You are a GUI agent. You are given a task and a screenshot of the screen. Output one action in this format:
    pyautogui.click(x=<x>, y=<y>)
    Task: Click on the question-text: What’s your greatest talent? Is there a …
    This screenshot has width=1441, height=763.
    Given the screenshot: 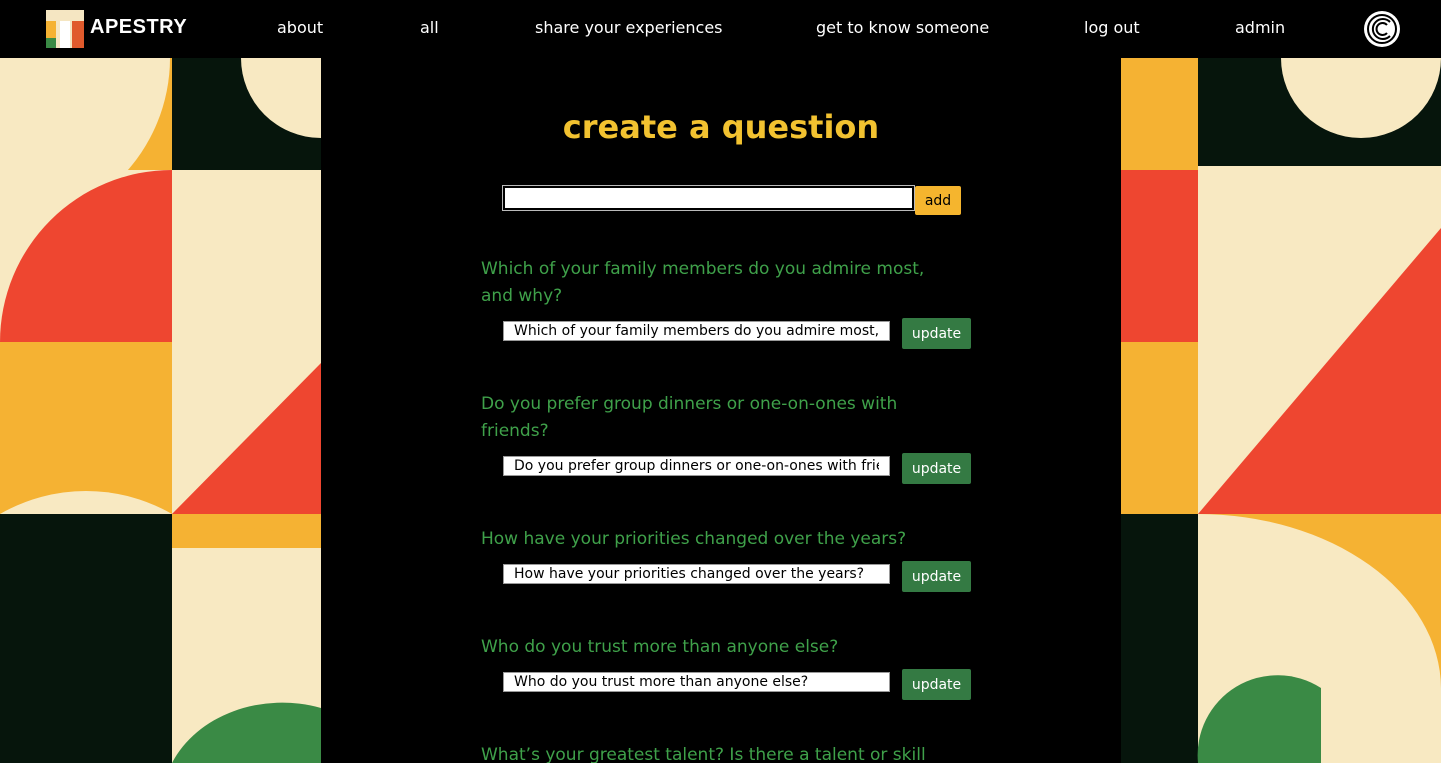 What is the action you would take?
    pyautogui.click(x=703, y=754)
    